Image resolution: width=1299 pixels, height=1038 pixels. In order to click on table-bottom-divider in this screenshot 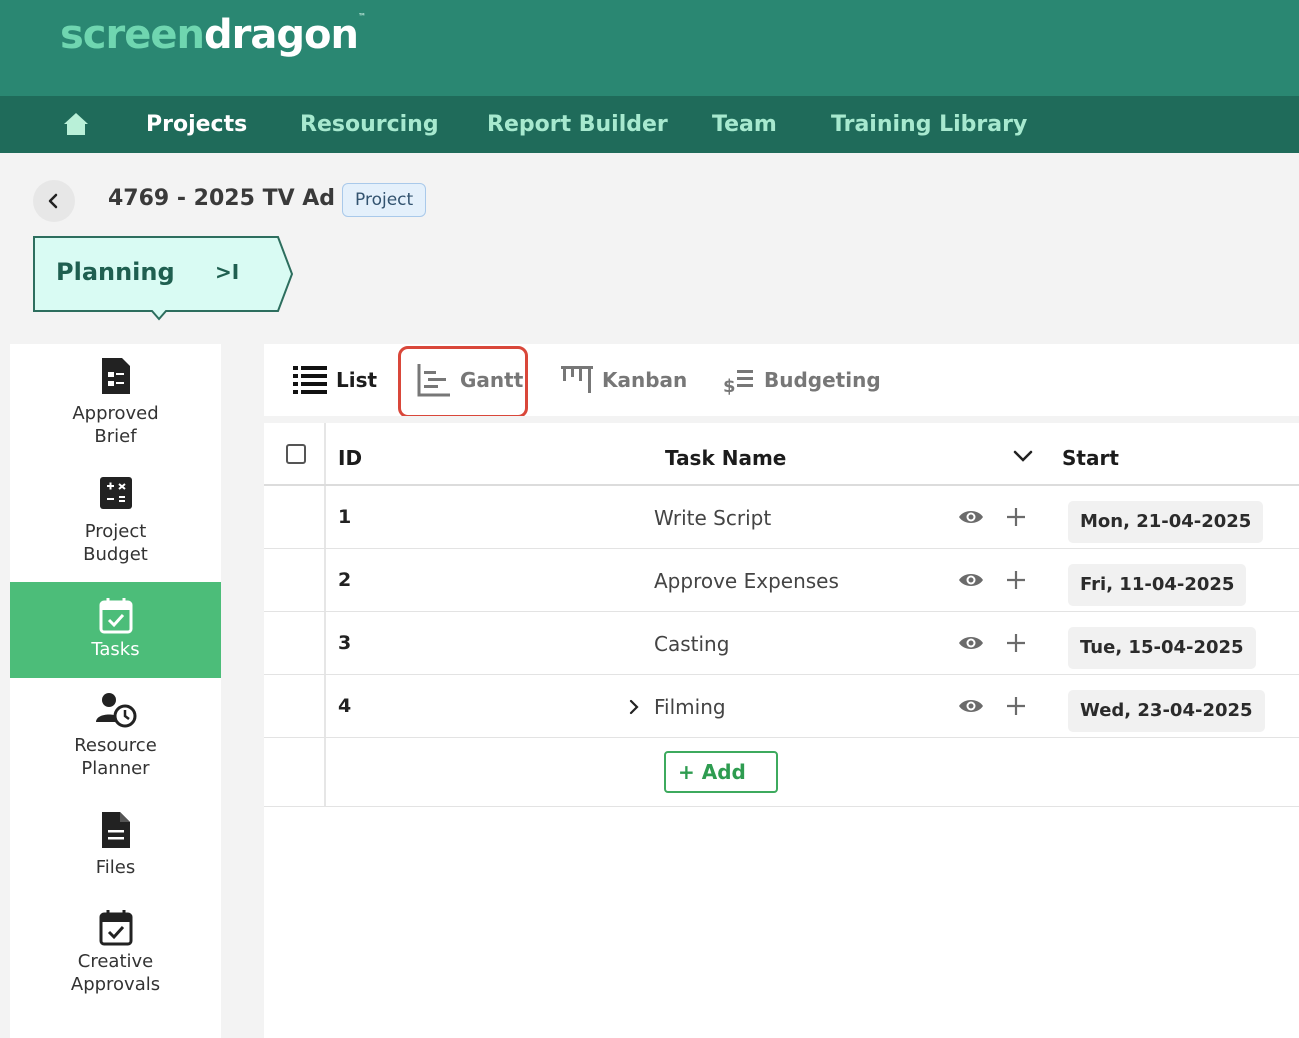, I will do `click(781, 806)`.